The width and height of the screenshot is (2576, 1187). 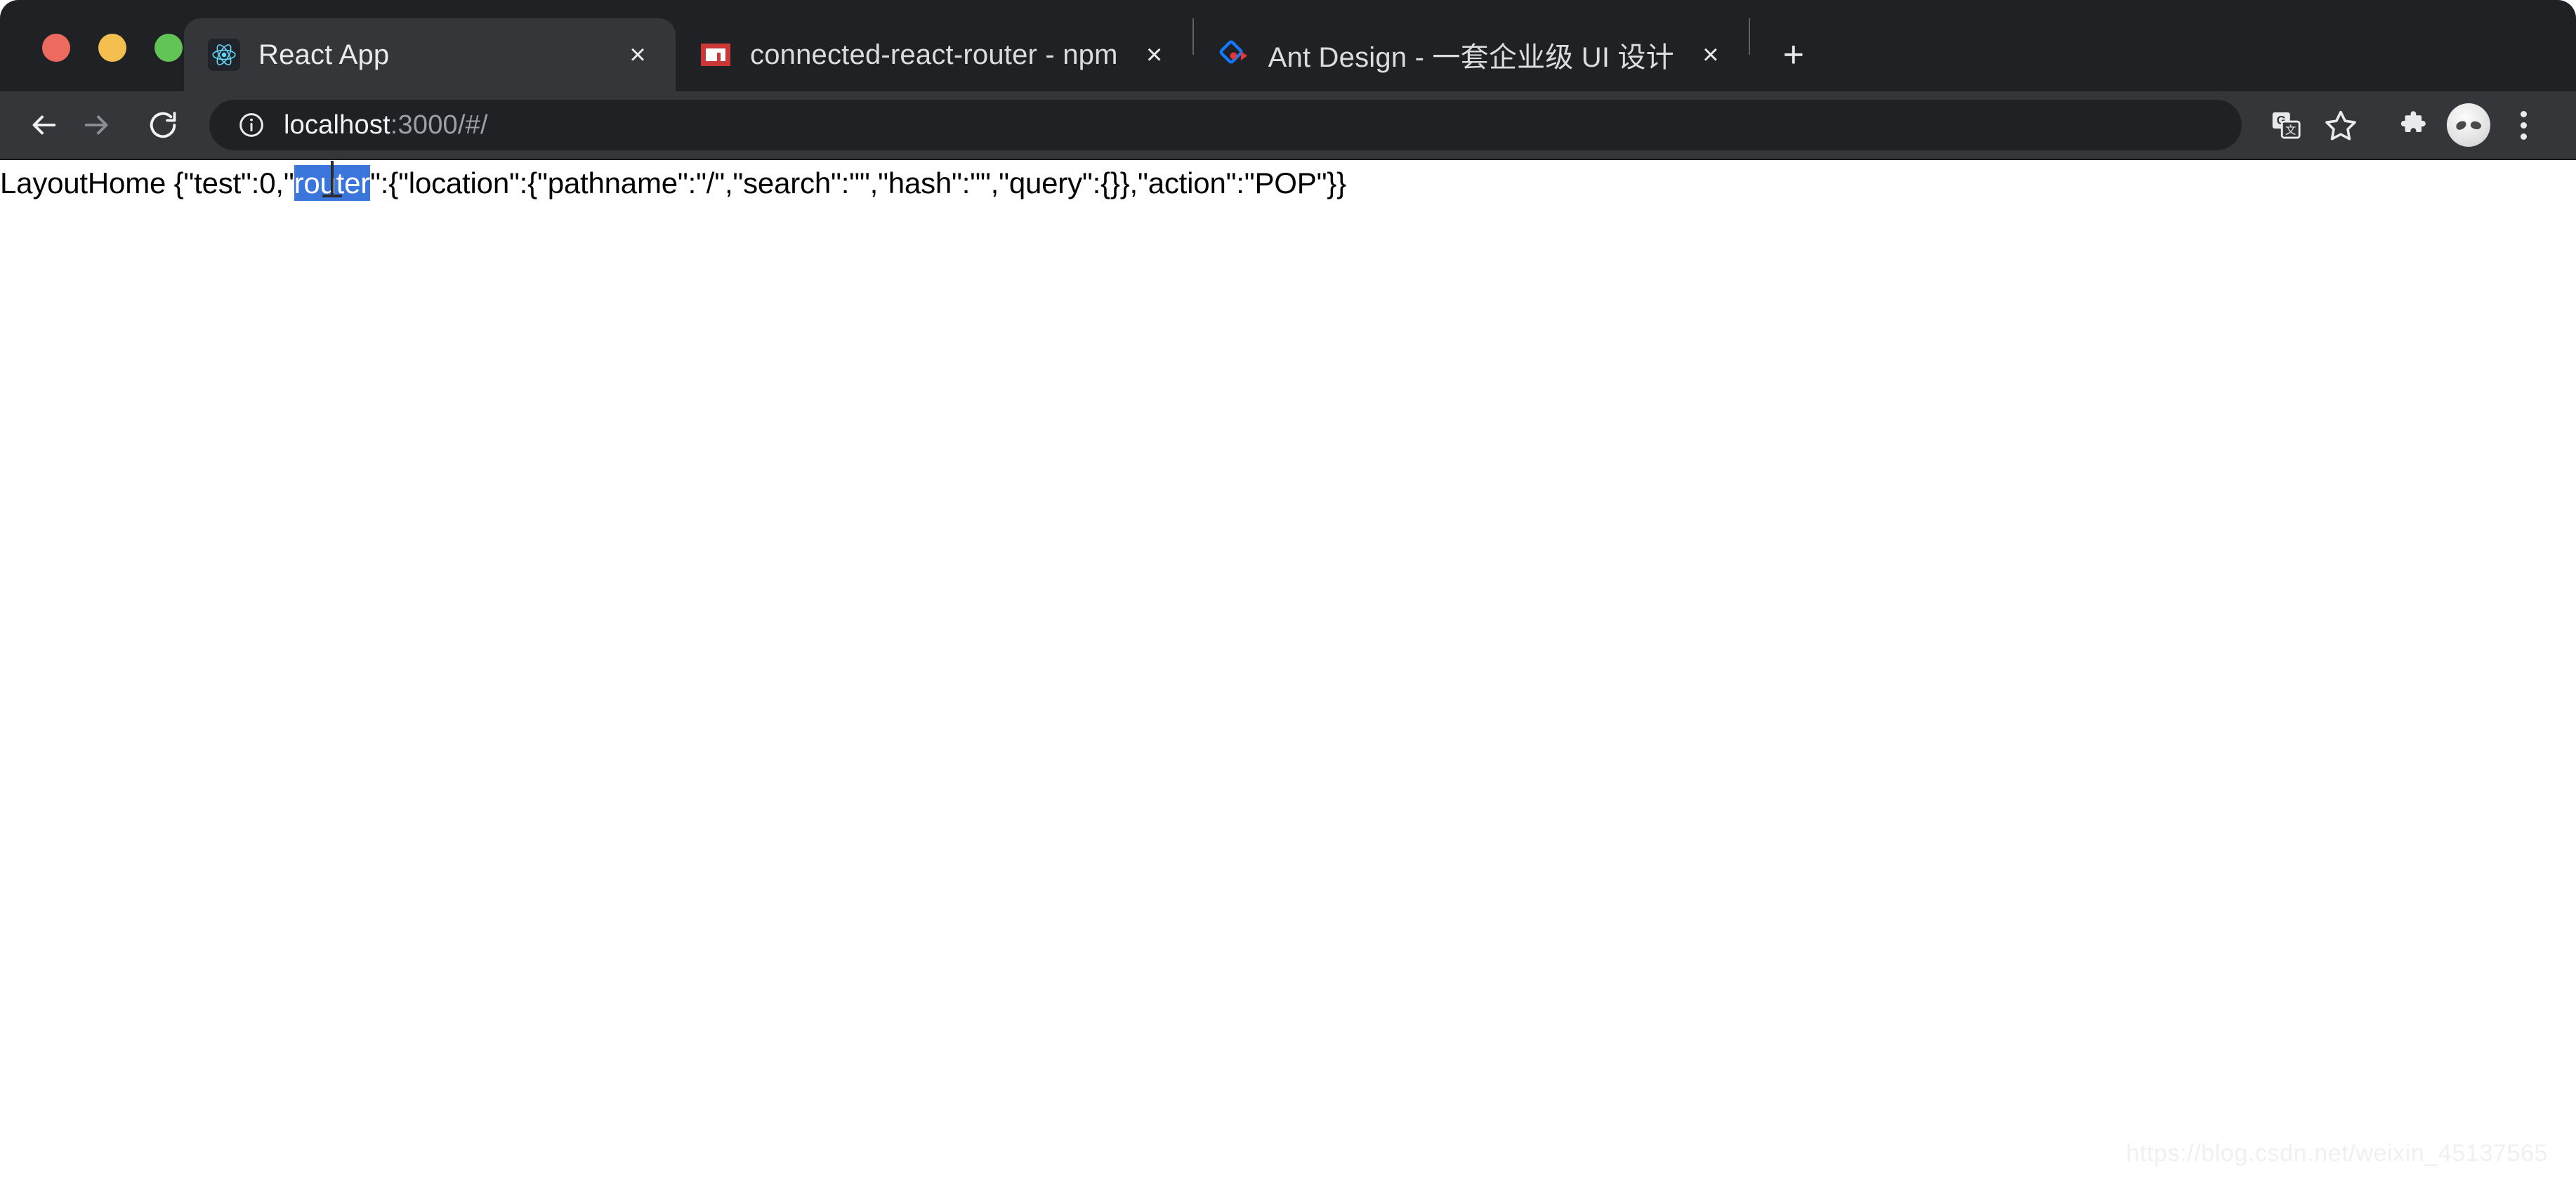 I want to click on tab-title: connected-react-router - npm, so click(x=934, y=54).